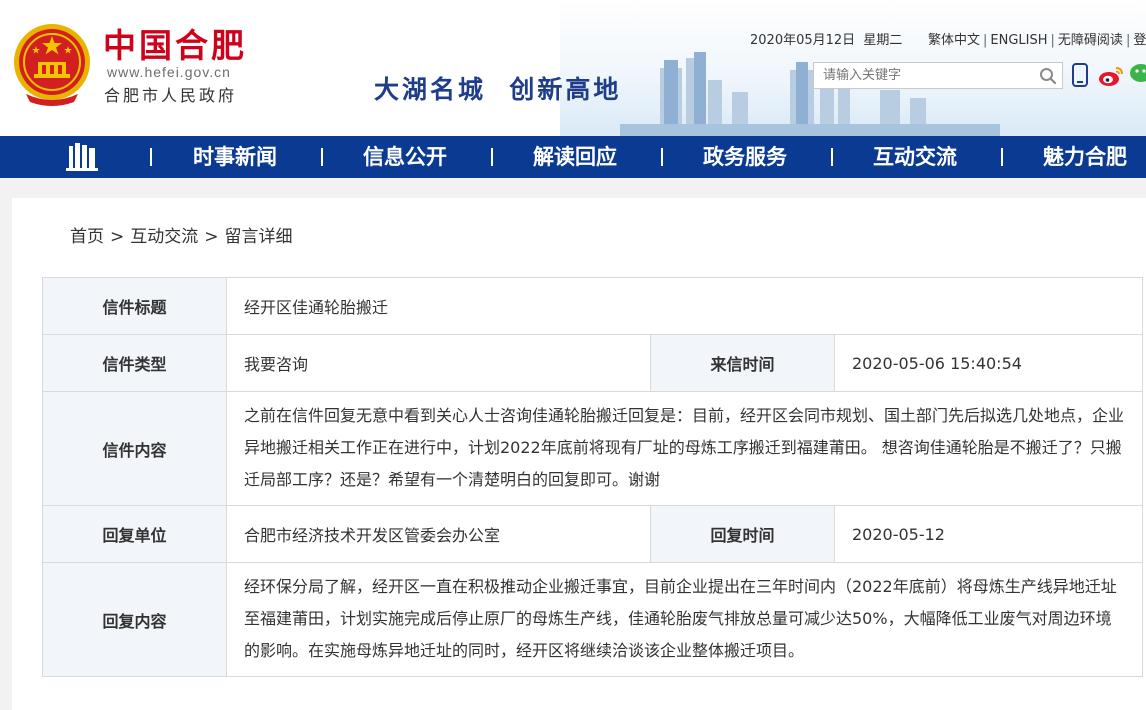 The width and height of the screenshot is (1146, 710). I want to click on letter-title-value: 经开区佳通轮胎搬迁, so click(684, 306).